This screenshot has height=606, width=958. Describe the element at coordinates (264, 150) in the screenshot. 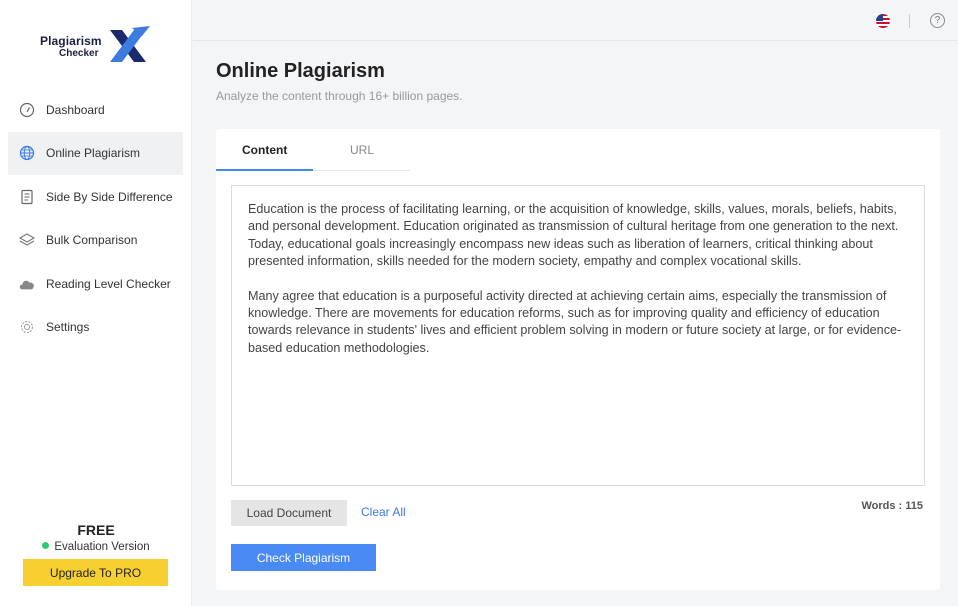

I see `tab-content: Content` at that location.